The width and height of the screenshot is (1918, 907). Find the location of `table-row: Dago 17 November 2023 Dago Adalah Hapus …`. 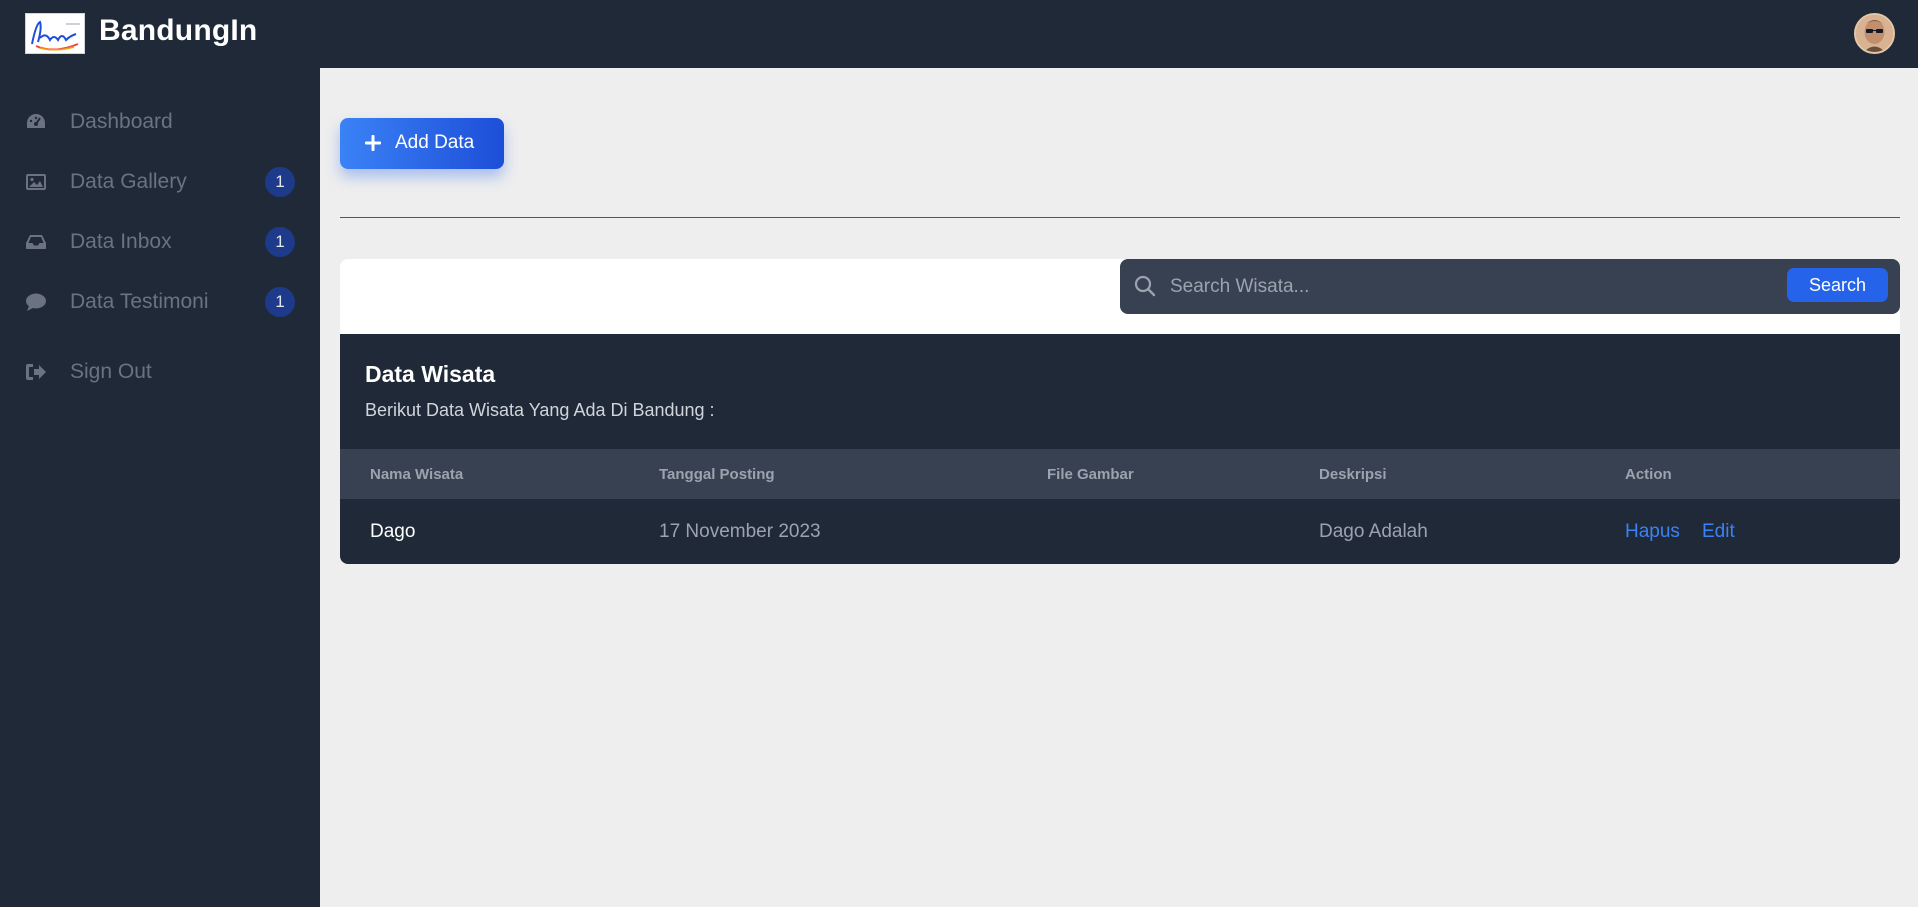

table-row: Dago 17 November 2023 Dago Adalah Hapus … is located at coordinates (1120, 531).